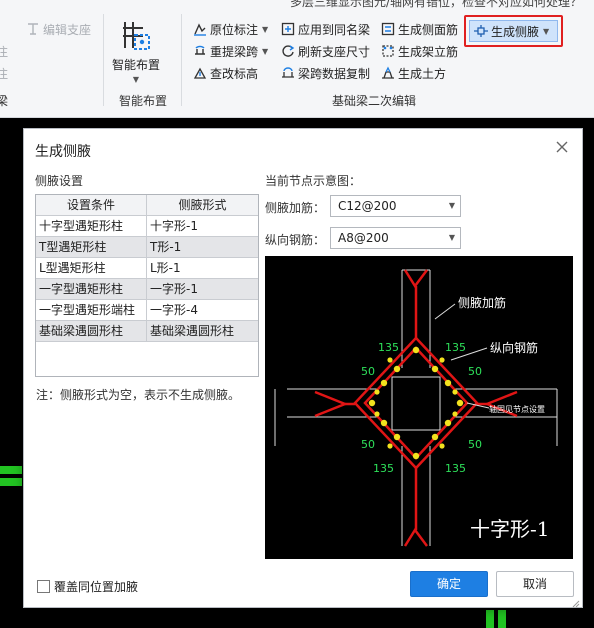  What do you see at coordinates (288, 29) in the screenshot?
I see `apply-same-name-icon` at bounding box center [288, 29].